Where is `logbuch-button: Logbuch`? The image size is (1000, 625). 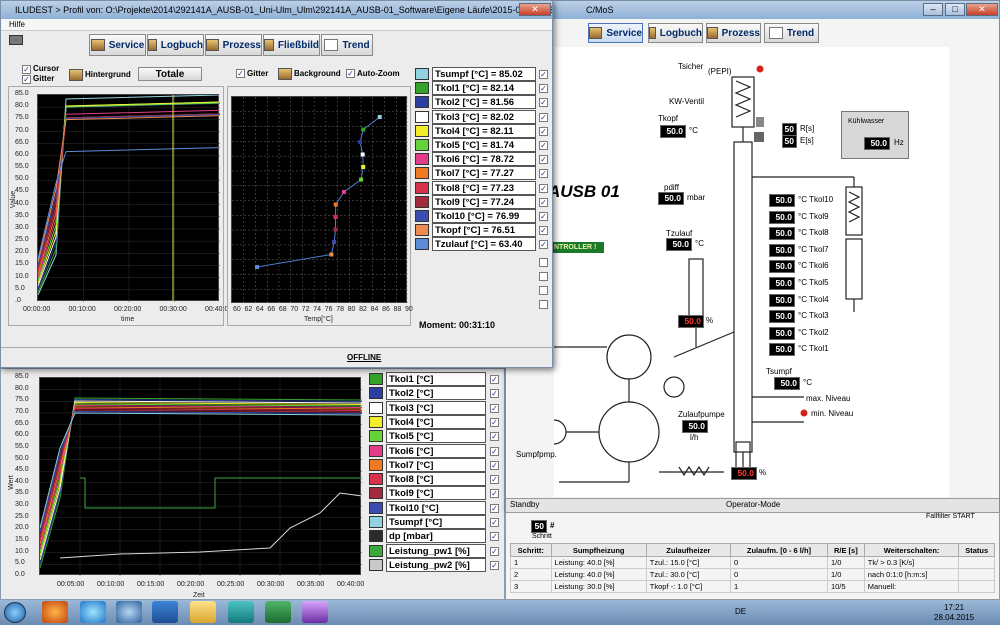
logbuch-button: Logbuch is located at coordinates (175, 45).